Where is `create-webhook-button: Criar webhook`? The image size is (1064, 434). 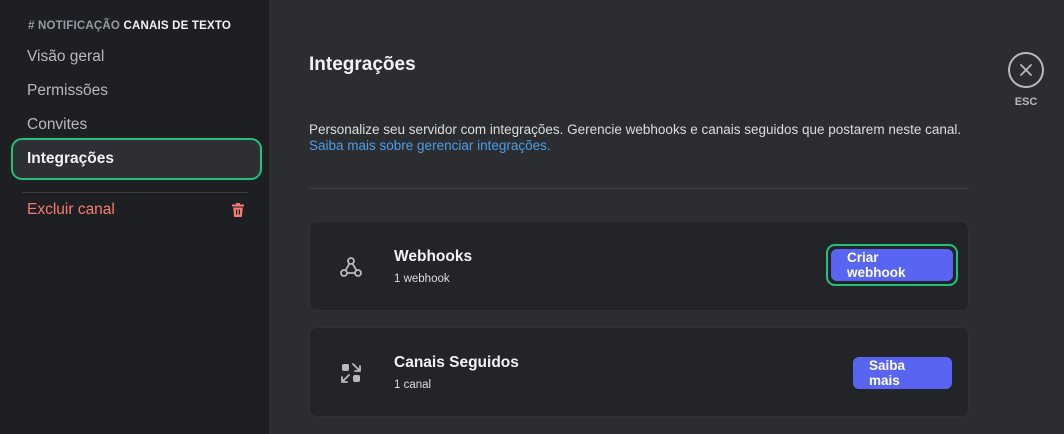
create-webhook-button: Criar webhook is located at coordinates (892, 265).